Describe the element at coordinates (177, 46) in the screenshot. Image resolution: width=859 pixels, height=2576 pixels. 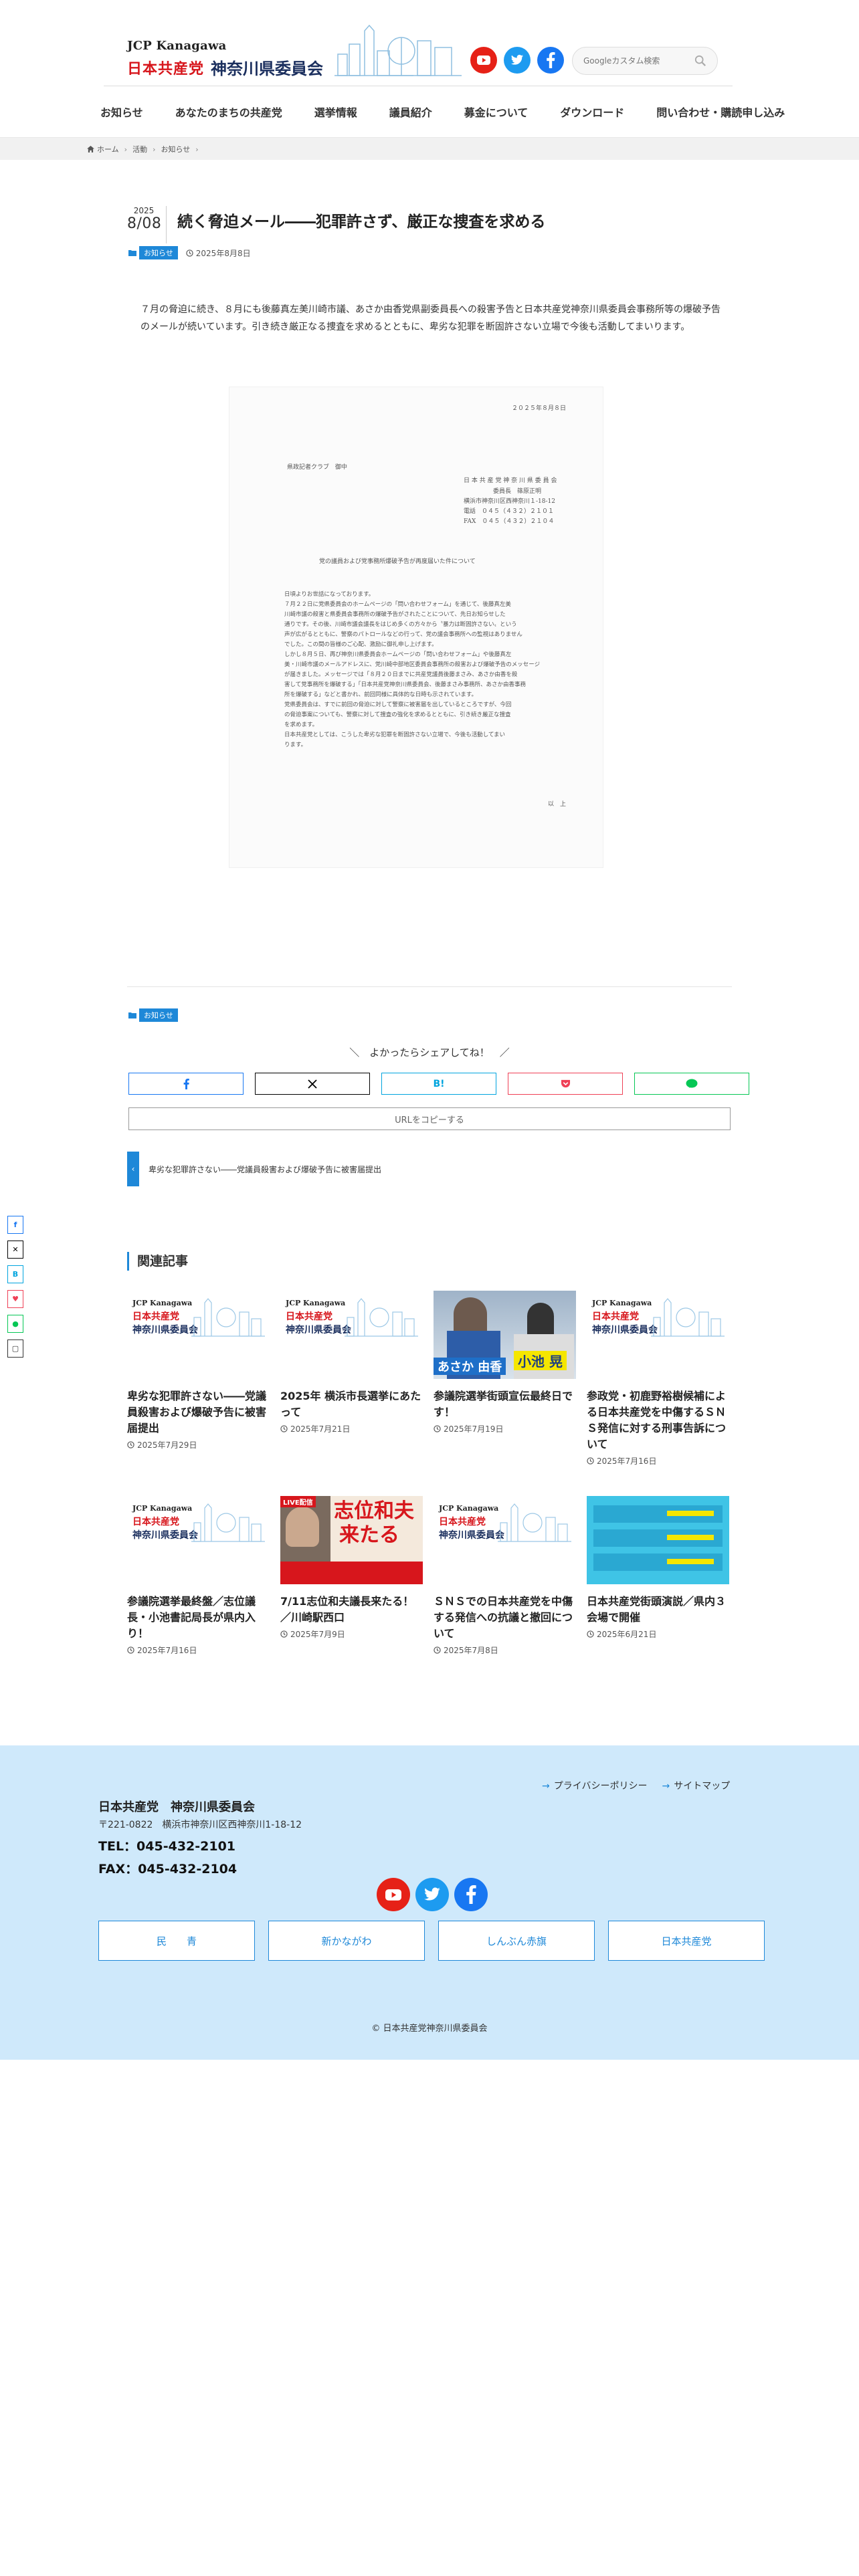
I see `logo-english: JCP Kanagawa` at that location.